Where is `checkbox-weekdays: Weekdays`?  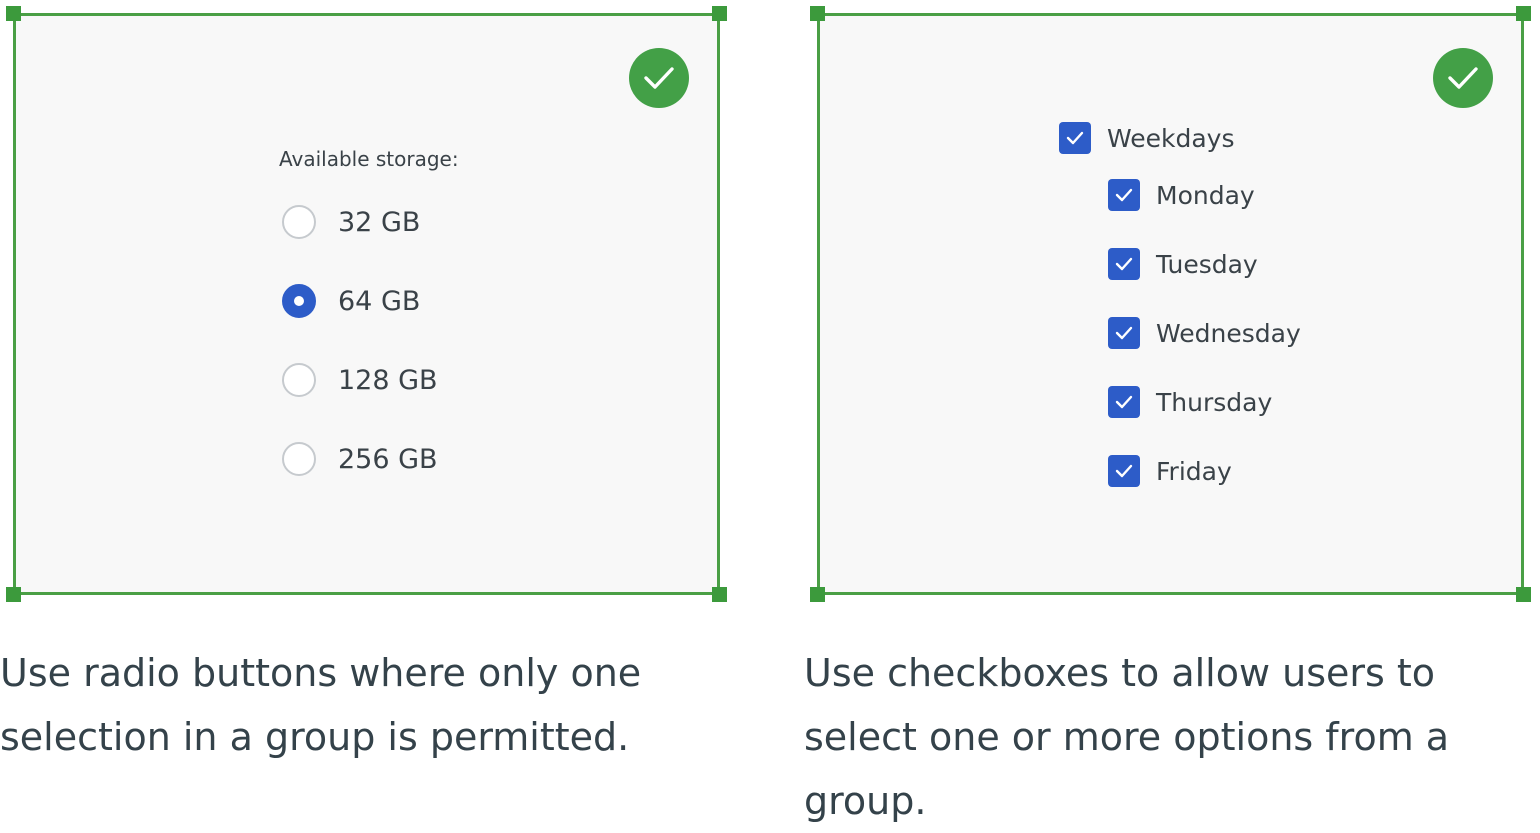 checkbox-weekdays: Weekdays is located at coordinates (1147, 138).